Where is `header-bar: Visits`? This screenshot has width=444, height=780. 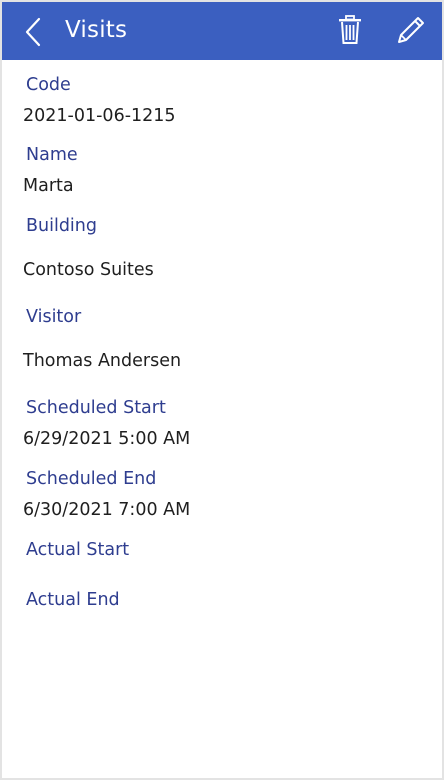 header-bar: Visits is located at coordinates (222, 31).